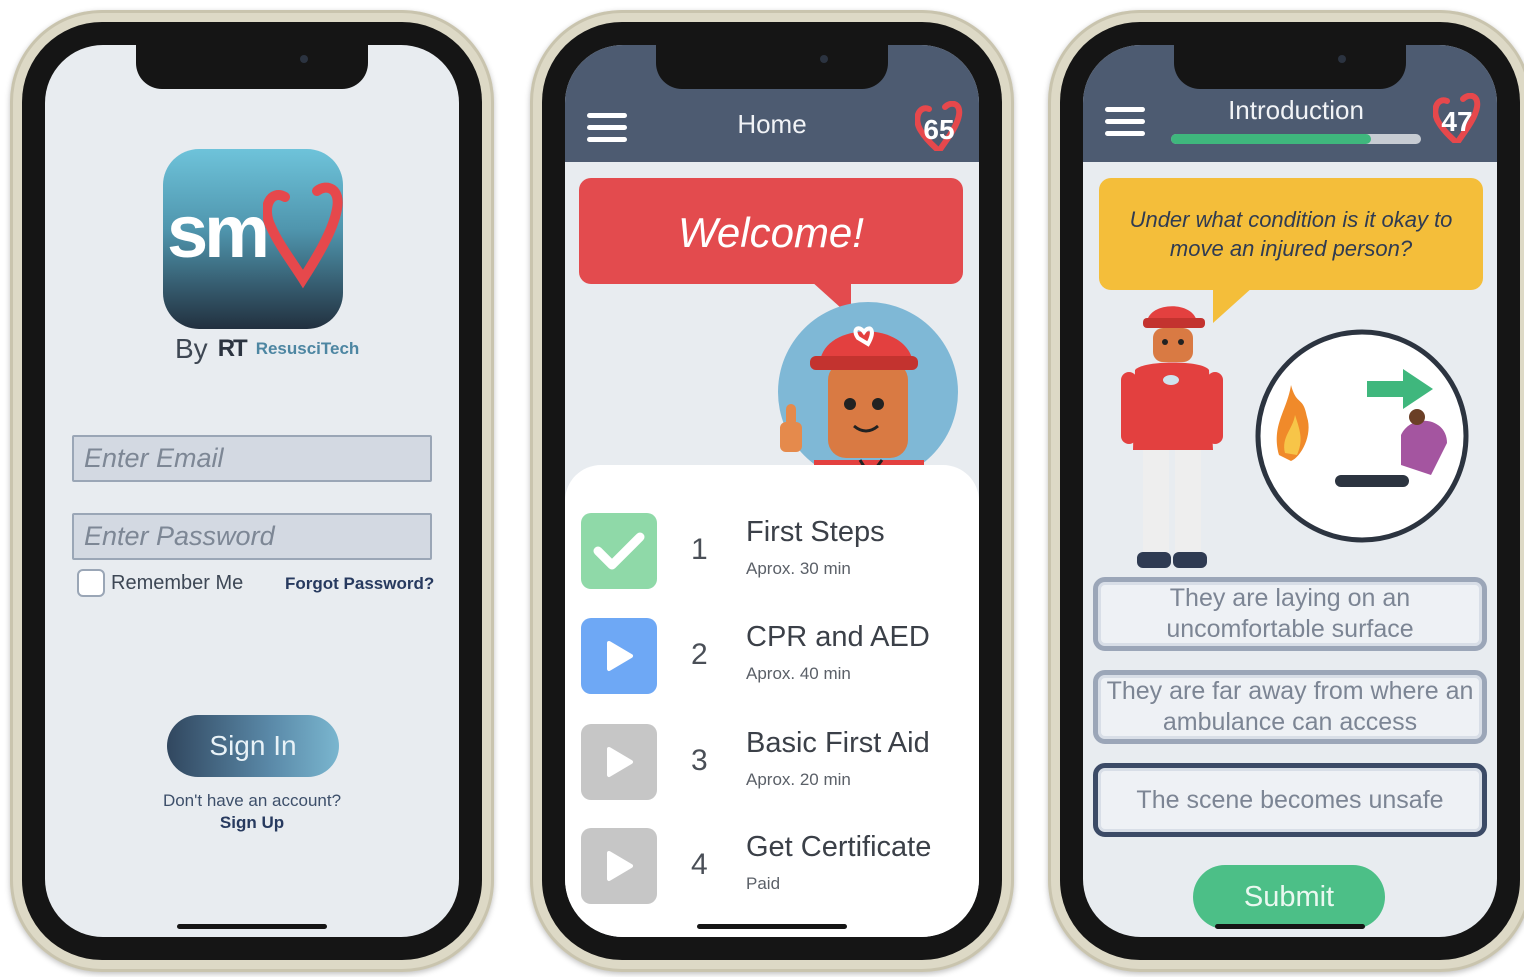 This screenshot has height=977, width=1524. Describe the element at coordinates (839, 847) in the screenshot. I see `lesson-title: Get Certificate` at that location.